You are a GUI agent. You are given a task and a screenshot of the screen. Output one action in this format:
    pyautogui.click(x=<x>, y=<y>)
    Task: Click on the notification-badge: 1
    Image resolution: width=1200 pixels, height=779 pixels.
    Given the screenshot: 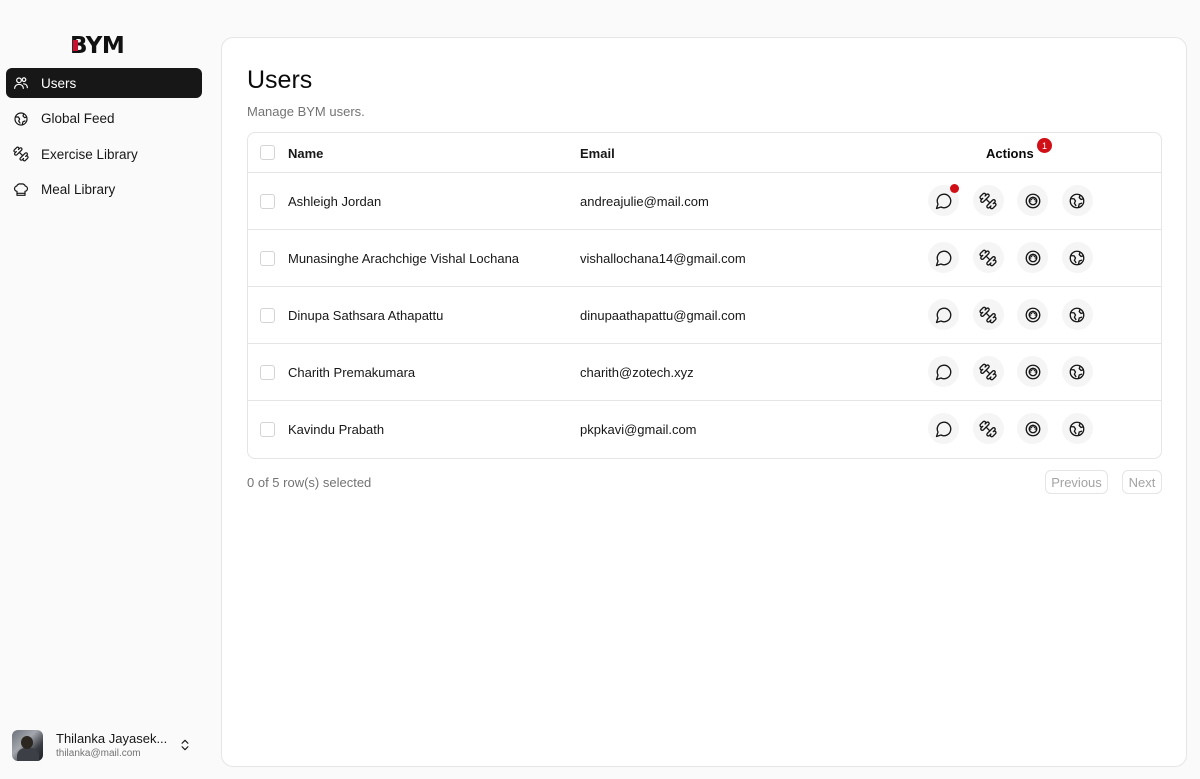 What is the action you would take?
    pyautogui.click(x=1044, y=145)
    